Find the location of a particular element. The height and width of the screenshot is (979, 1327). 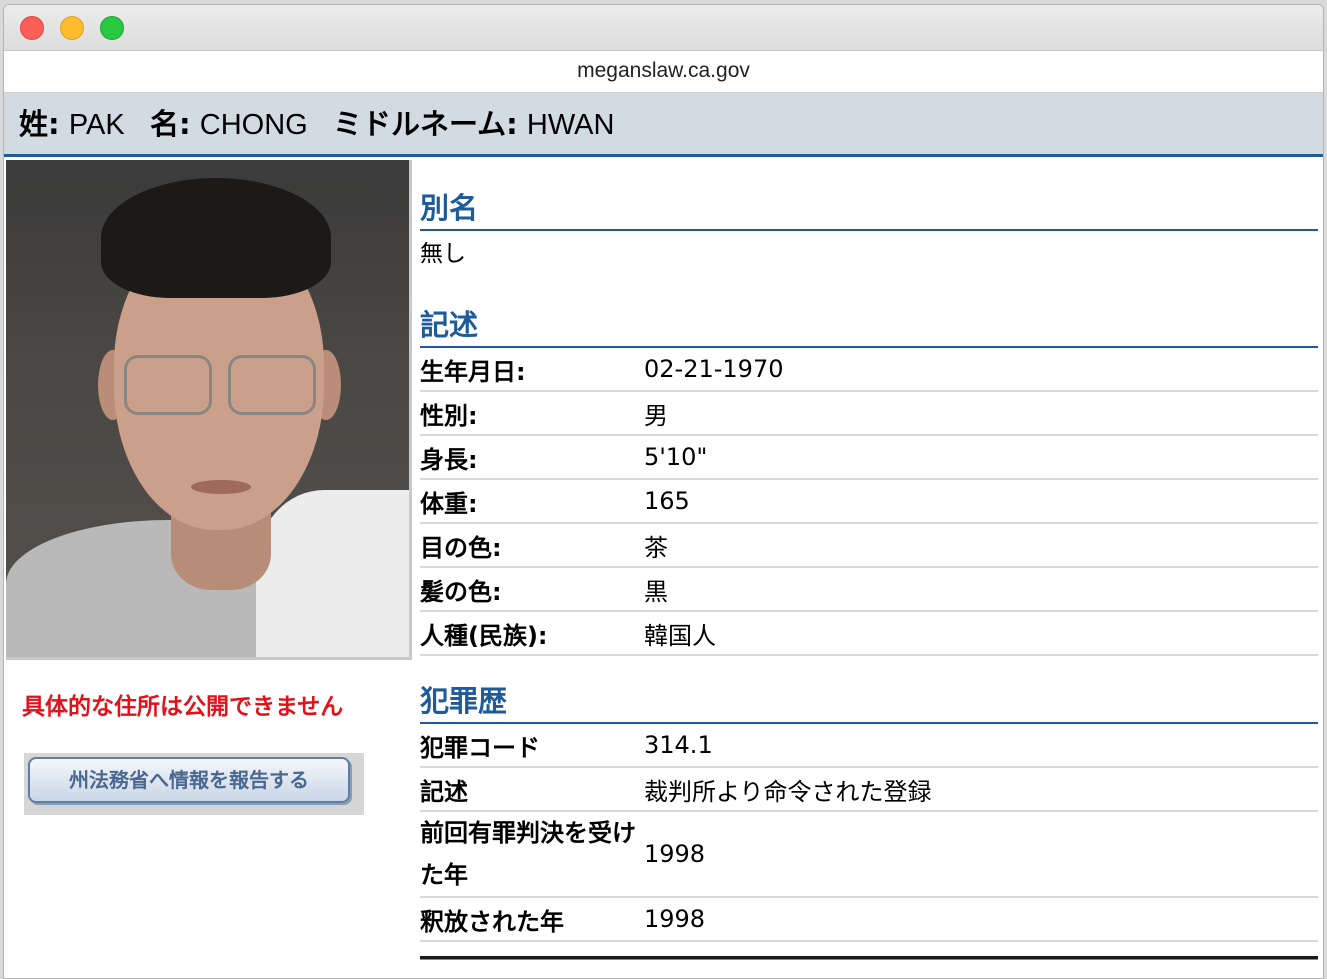

last-name-value: PAK is located at coordinates (96, 125).